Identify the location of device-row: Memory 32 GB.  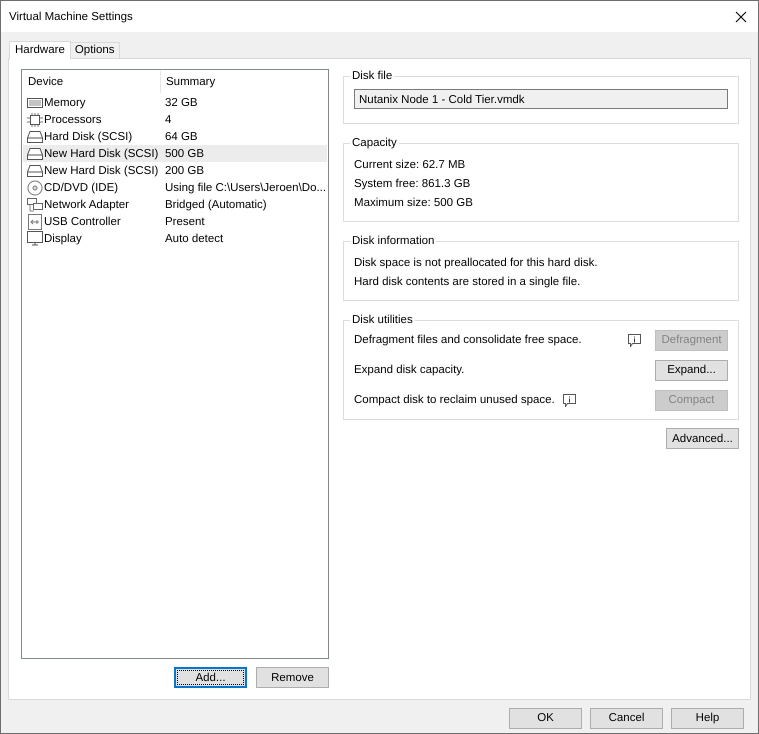
(175, 102).